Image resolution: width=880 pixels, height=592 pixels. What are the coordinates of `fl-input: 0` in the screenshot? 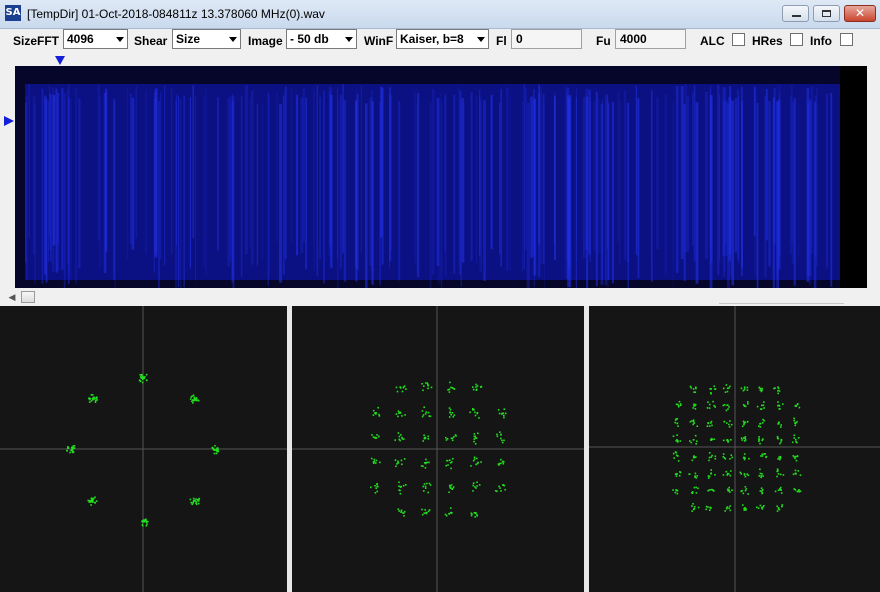 It's located at (546, 39).